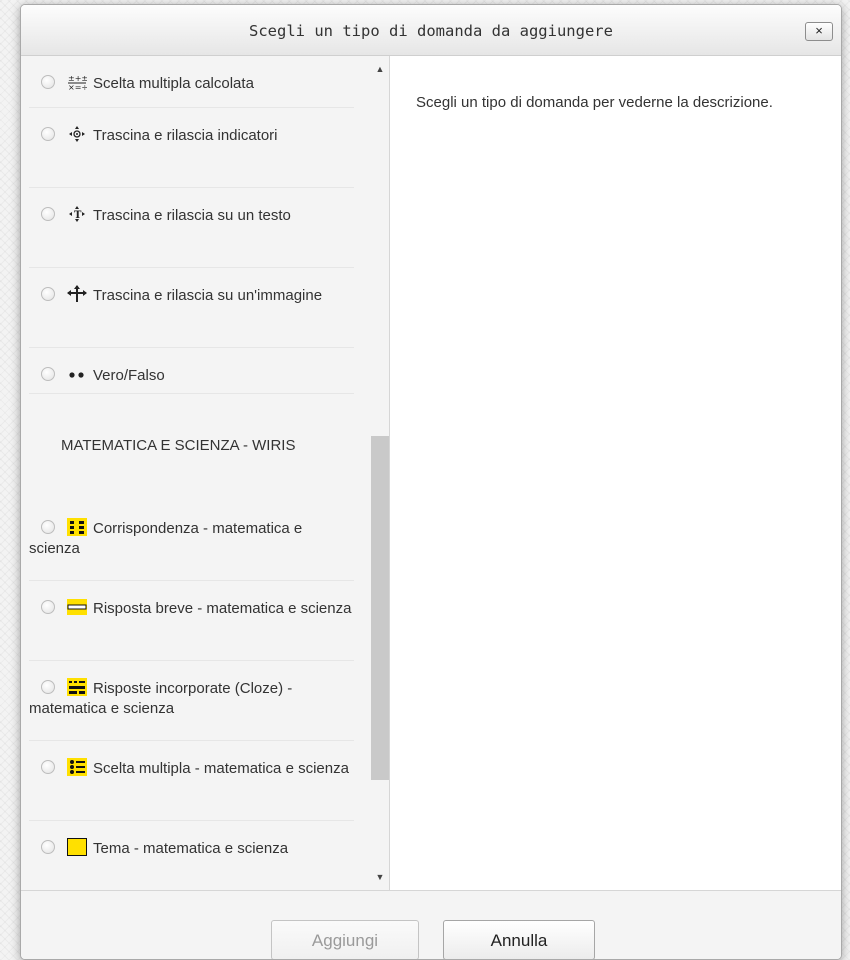 Image resolution: width=850 pixels, height=960 pixels. I want to click on question-option-label: Trascina e rilascia su un'immagine, so click(208, 295).